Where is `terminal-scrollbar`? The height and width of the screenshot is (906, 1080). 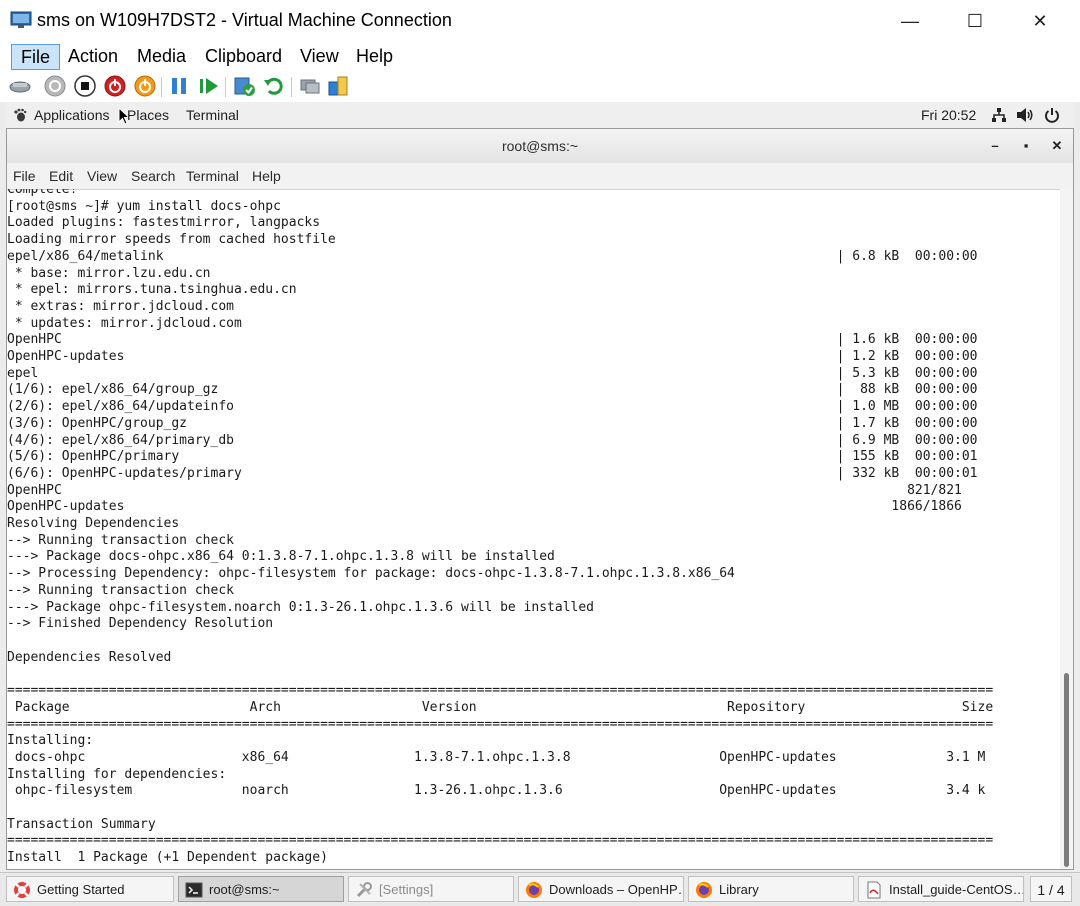
terminal-scrollbar is located at coordinates (1066, 529).